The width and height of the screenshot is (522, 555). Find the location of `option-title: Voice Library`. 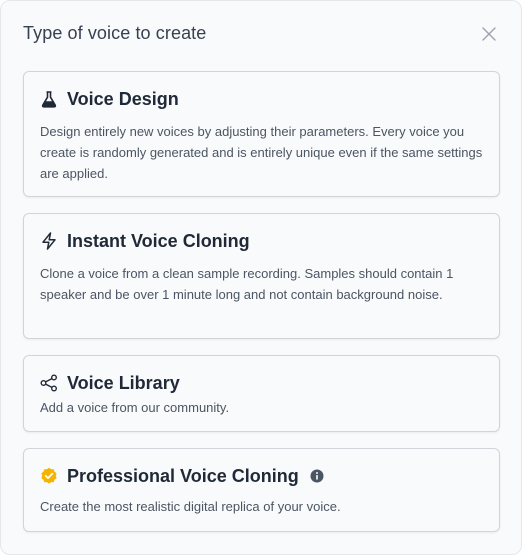

option-title: Voice Library is located at coordinates (123, 383).